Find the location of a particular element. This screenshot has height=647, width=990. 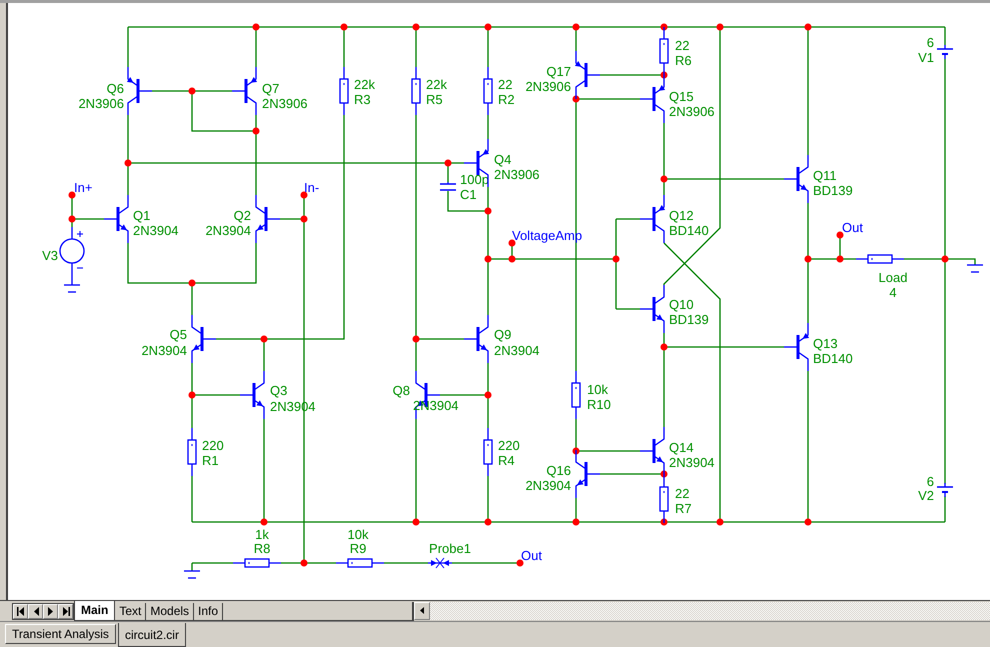

component-name: Q12 is located at coordinates (681, 215).